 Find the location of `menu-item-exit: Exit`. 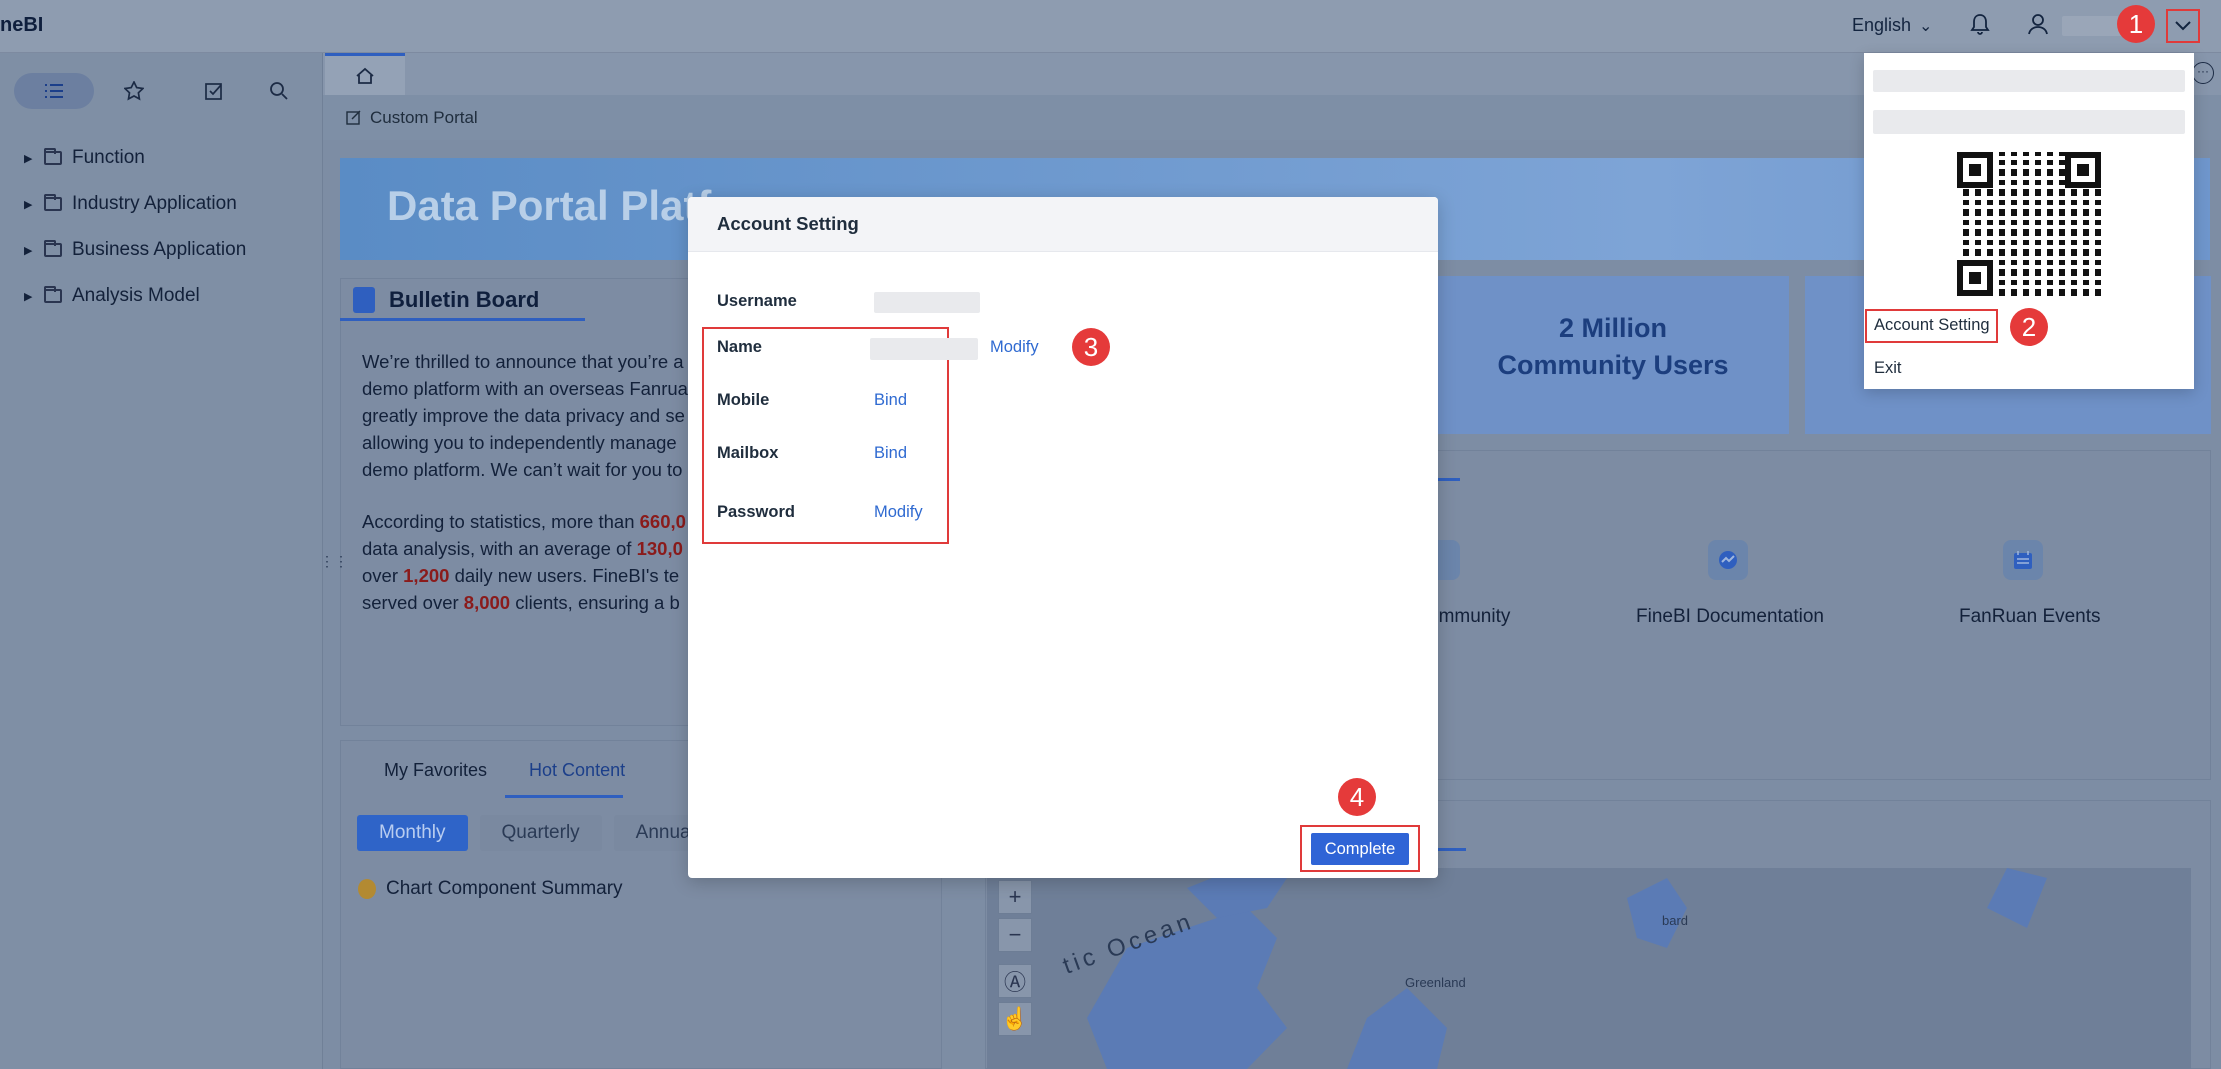

menu-item-exit: Exit is located at coordinates (1888, 368).